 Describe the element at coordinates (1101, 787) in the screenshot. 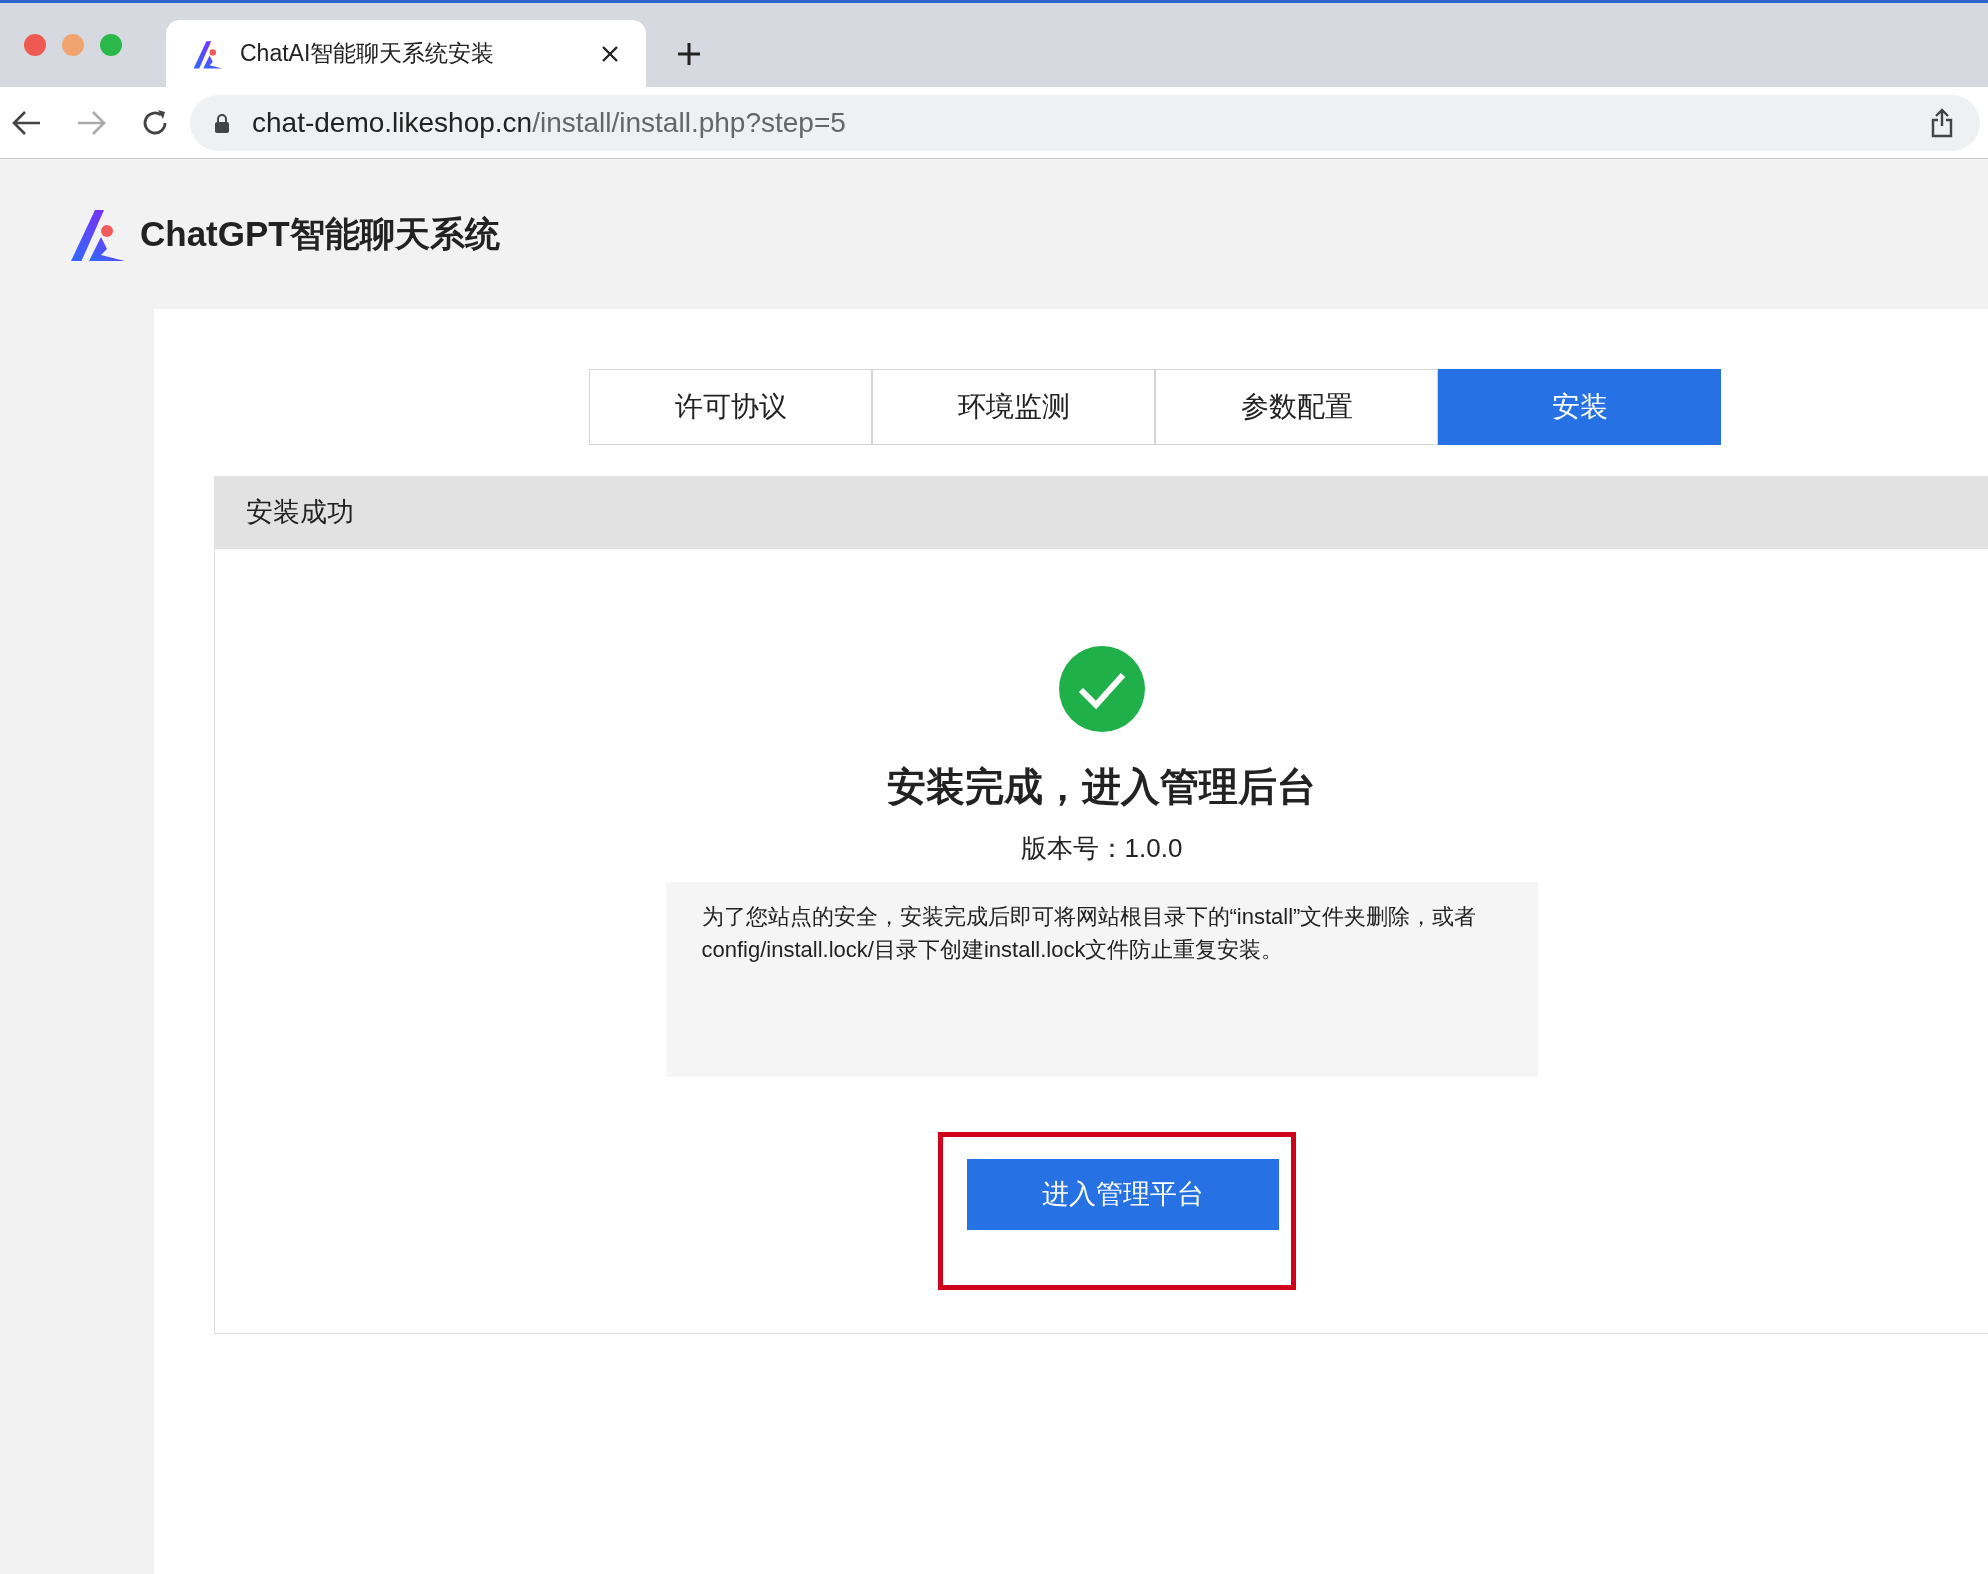

I see `result-heading: 安装完成，进入管理后台` at that location.